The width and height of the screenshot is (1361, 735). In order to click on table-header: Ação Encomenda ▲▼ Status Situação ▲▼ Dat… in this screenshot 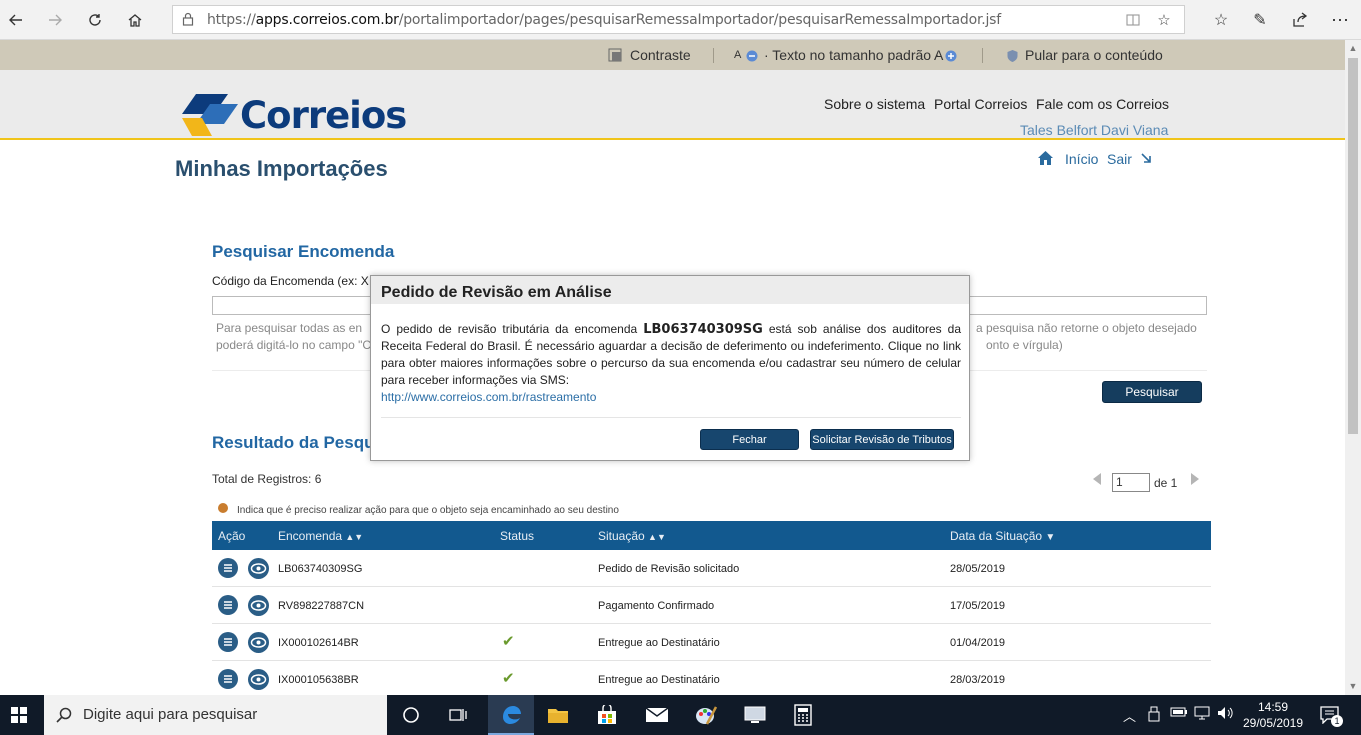, I will do `click(711, 535)`.